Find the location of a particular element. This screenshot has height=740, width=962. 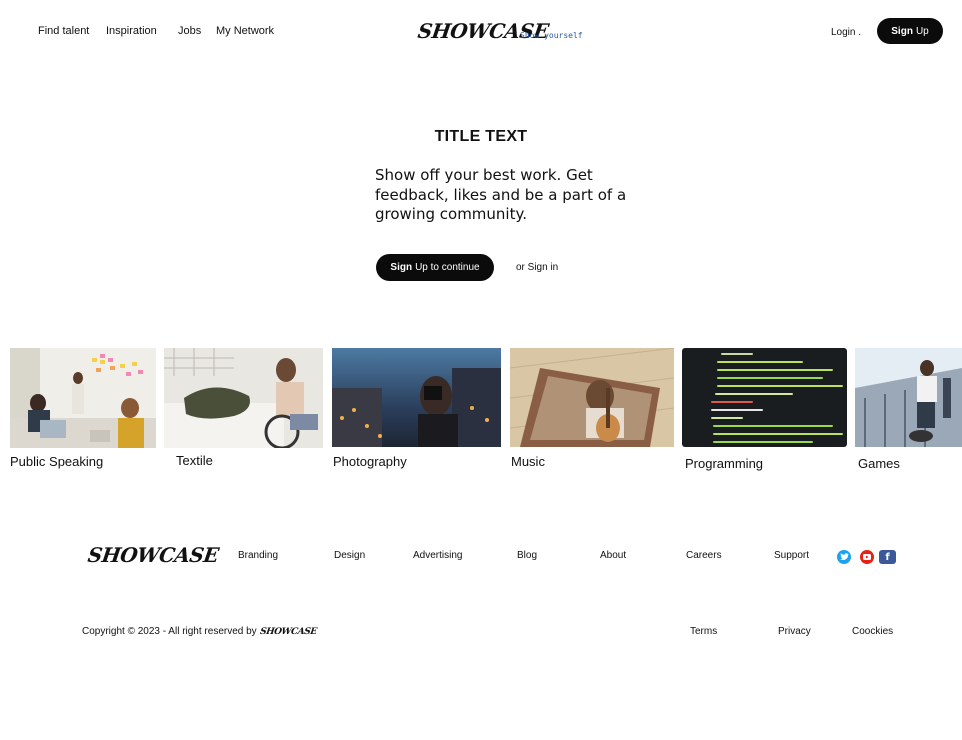

textile-image is located at coordinates (243, 398).